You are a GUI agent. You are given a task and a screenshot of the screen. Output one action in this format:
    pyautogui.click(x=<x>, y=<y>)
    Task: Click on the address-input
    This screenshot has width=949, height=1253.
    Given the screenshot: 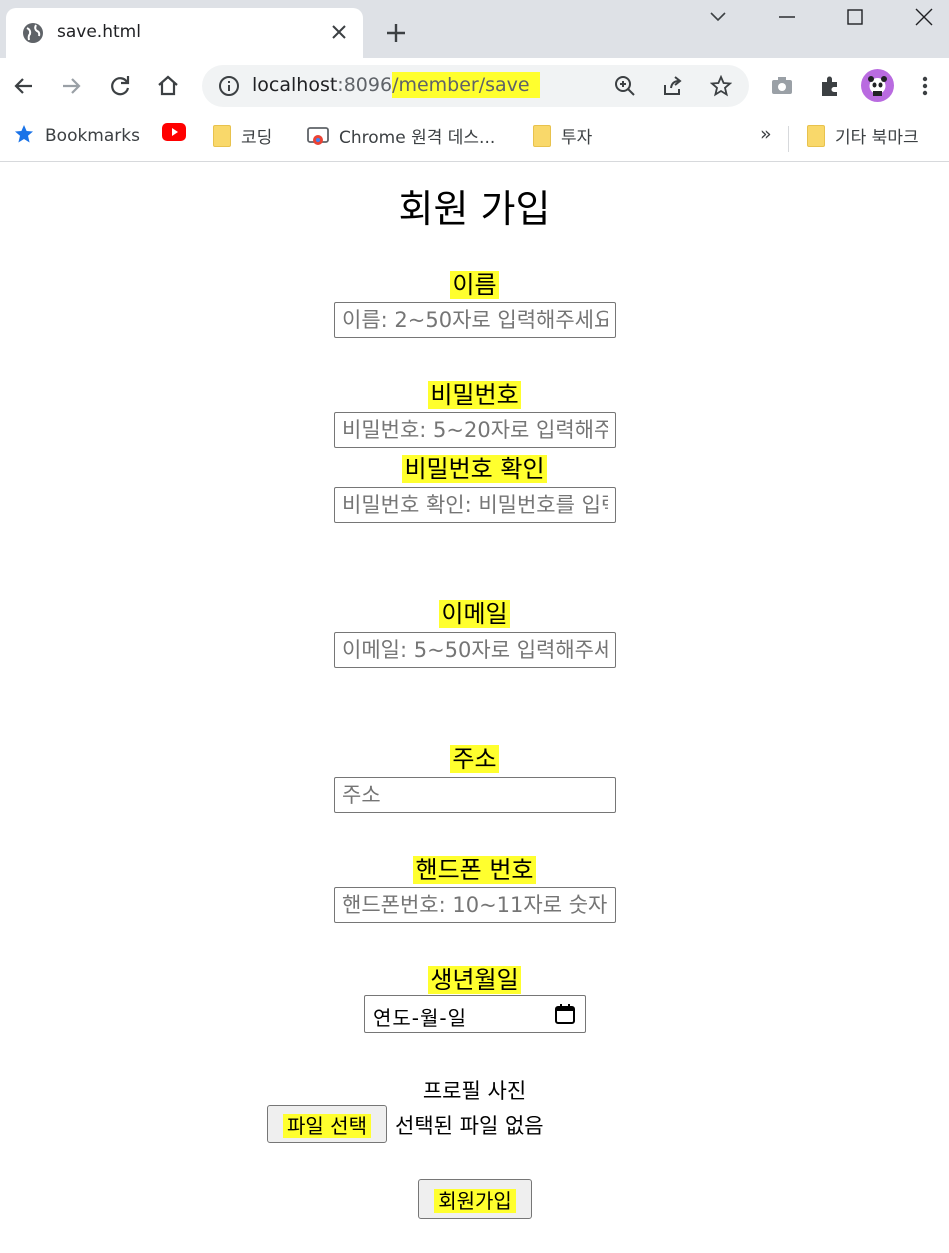 What is the action you would take?
    pyautogui.click(x=475, y=795)
    